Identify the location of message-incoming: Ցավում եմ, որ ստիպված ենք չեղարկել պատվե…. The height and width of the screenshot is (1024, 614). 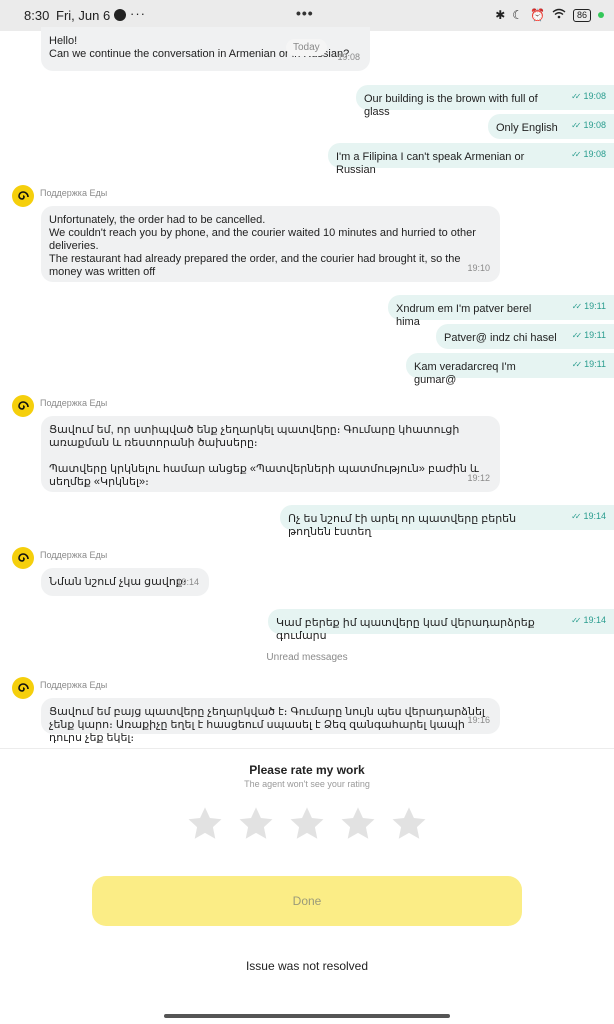
(270, 454).